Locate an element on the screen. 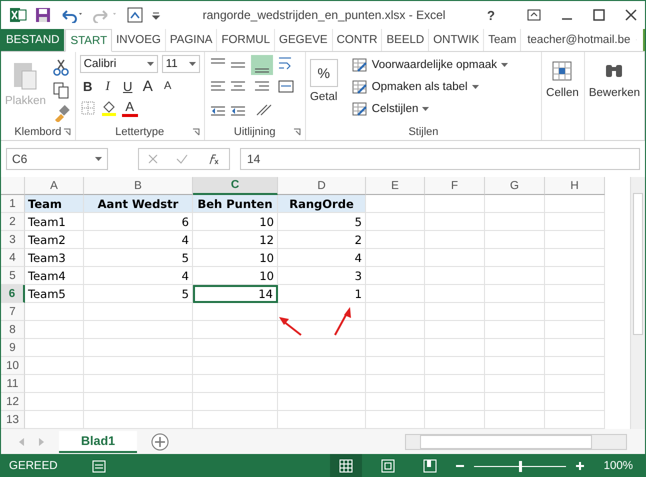 The height and width of the screenshot is (477, 646). row-header: 11 is located at coordinates (13, 384).